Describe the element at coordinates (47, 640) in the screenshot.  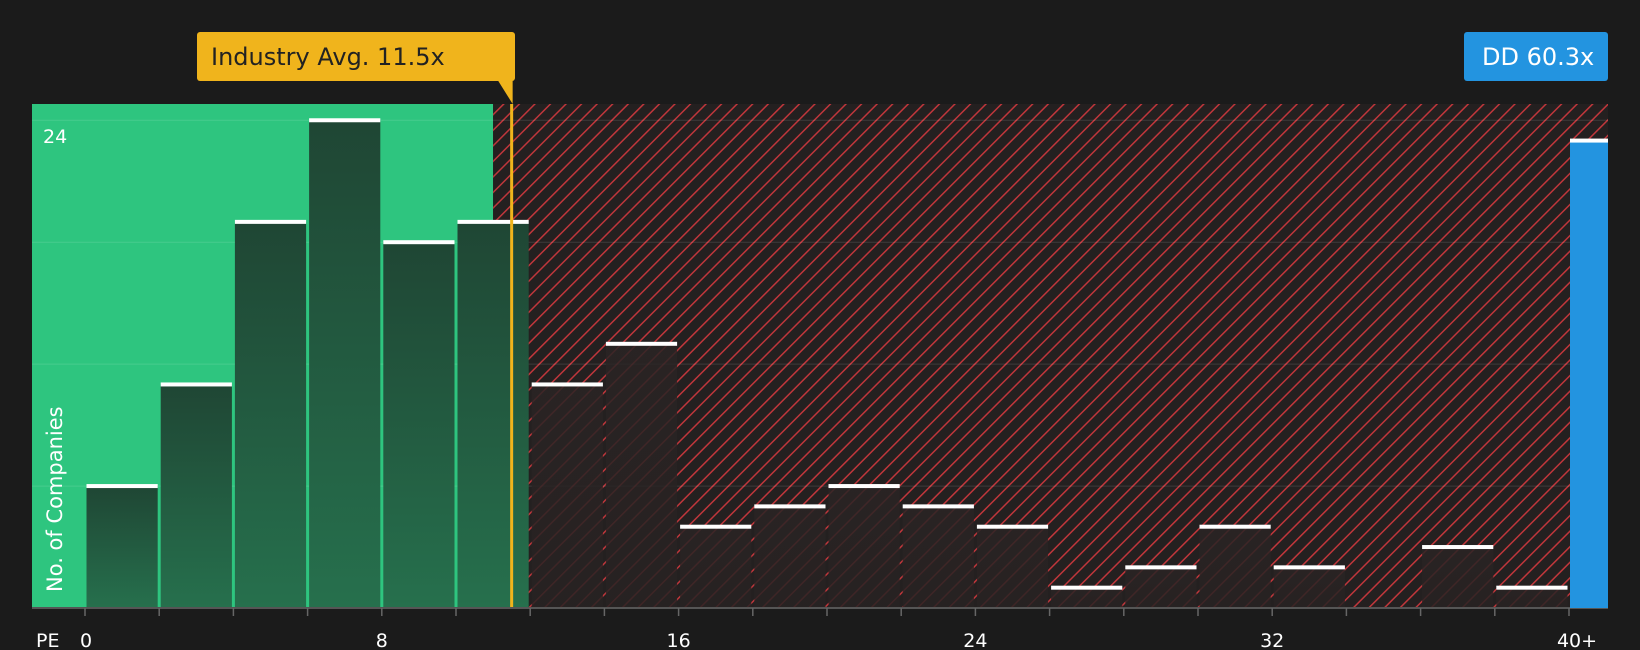
I see `x-axis-prefix: PE` at that location.